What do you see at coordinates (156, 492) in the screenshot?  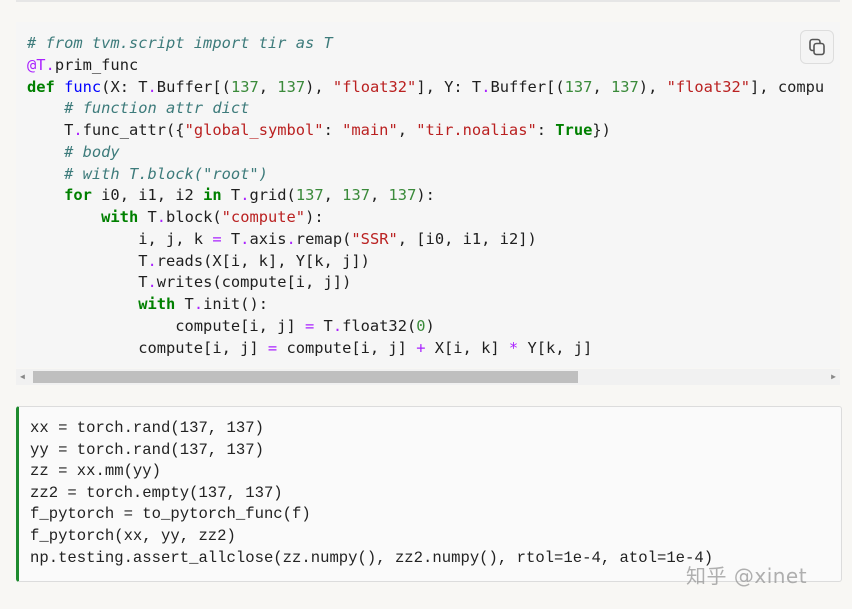 I see `code-line: zz2 = torch.empty(137, 137)` at bounding box center [156, 492].